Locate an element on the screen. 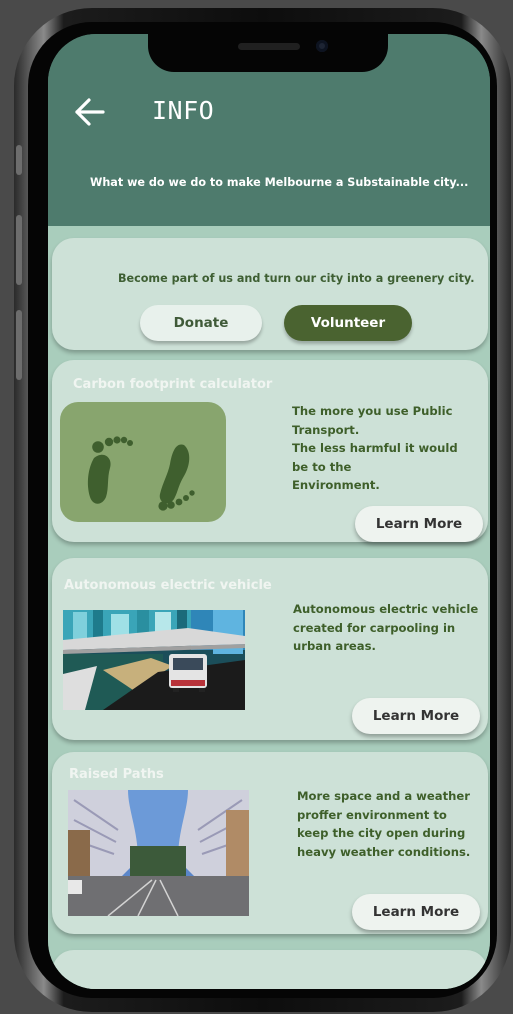 The height and width of the screenshot is (1014, 513). card-title: Carbon footprint calculator is located at coordinates (173, 384).